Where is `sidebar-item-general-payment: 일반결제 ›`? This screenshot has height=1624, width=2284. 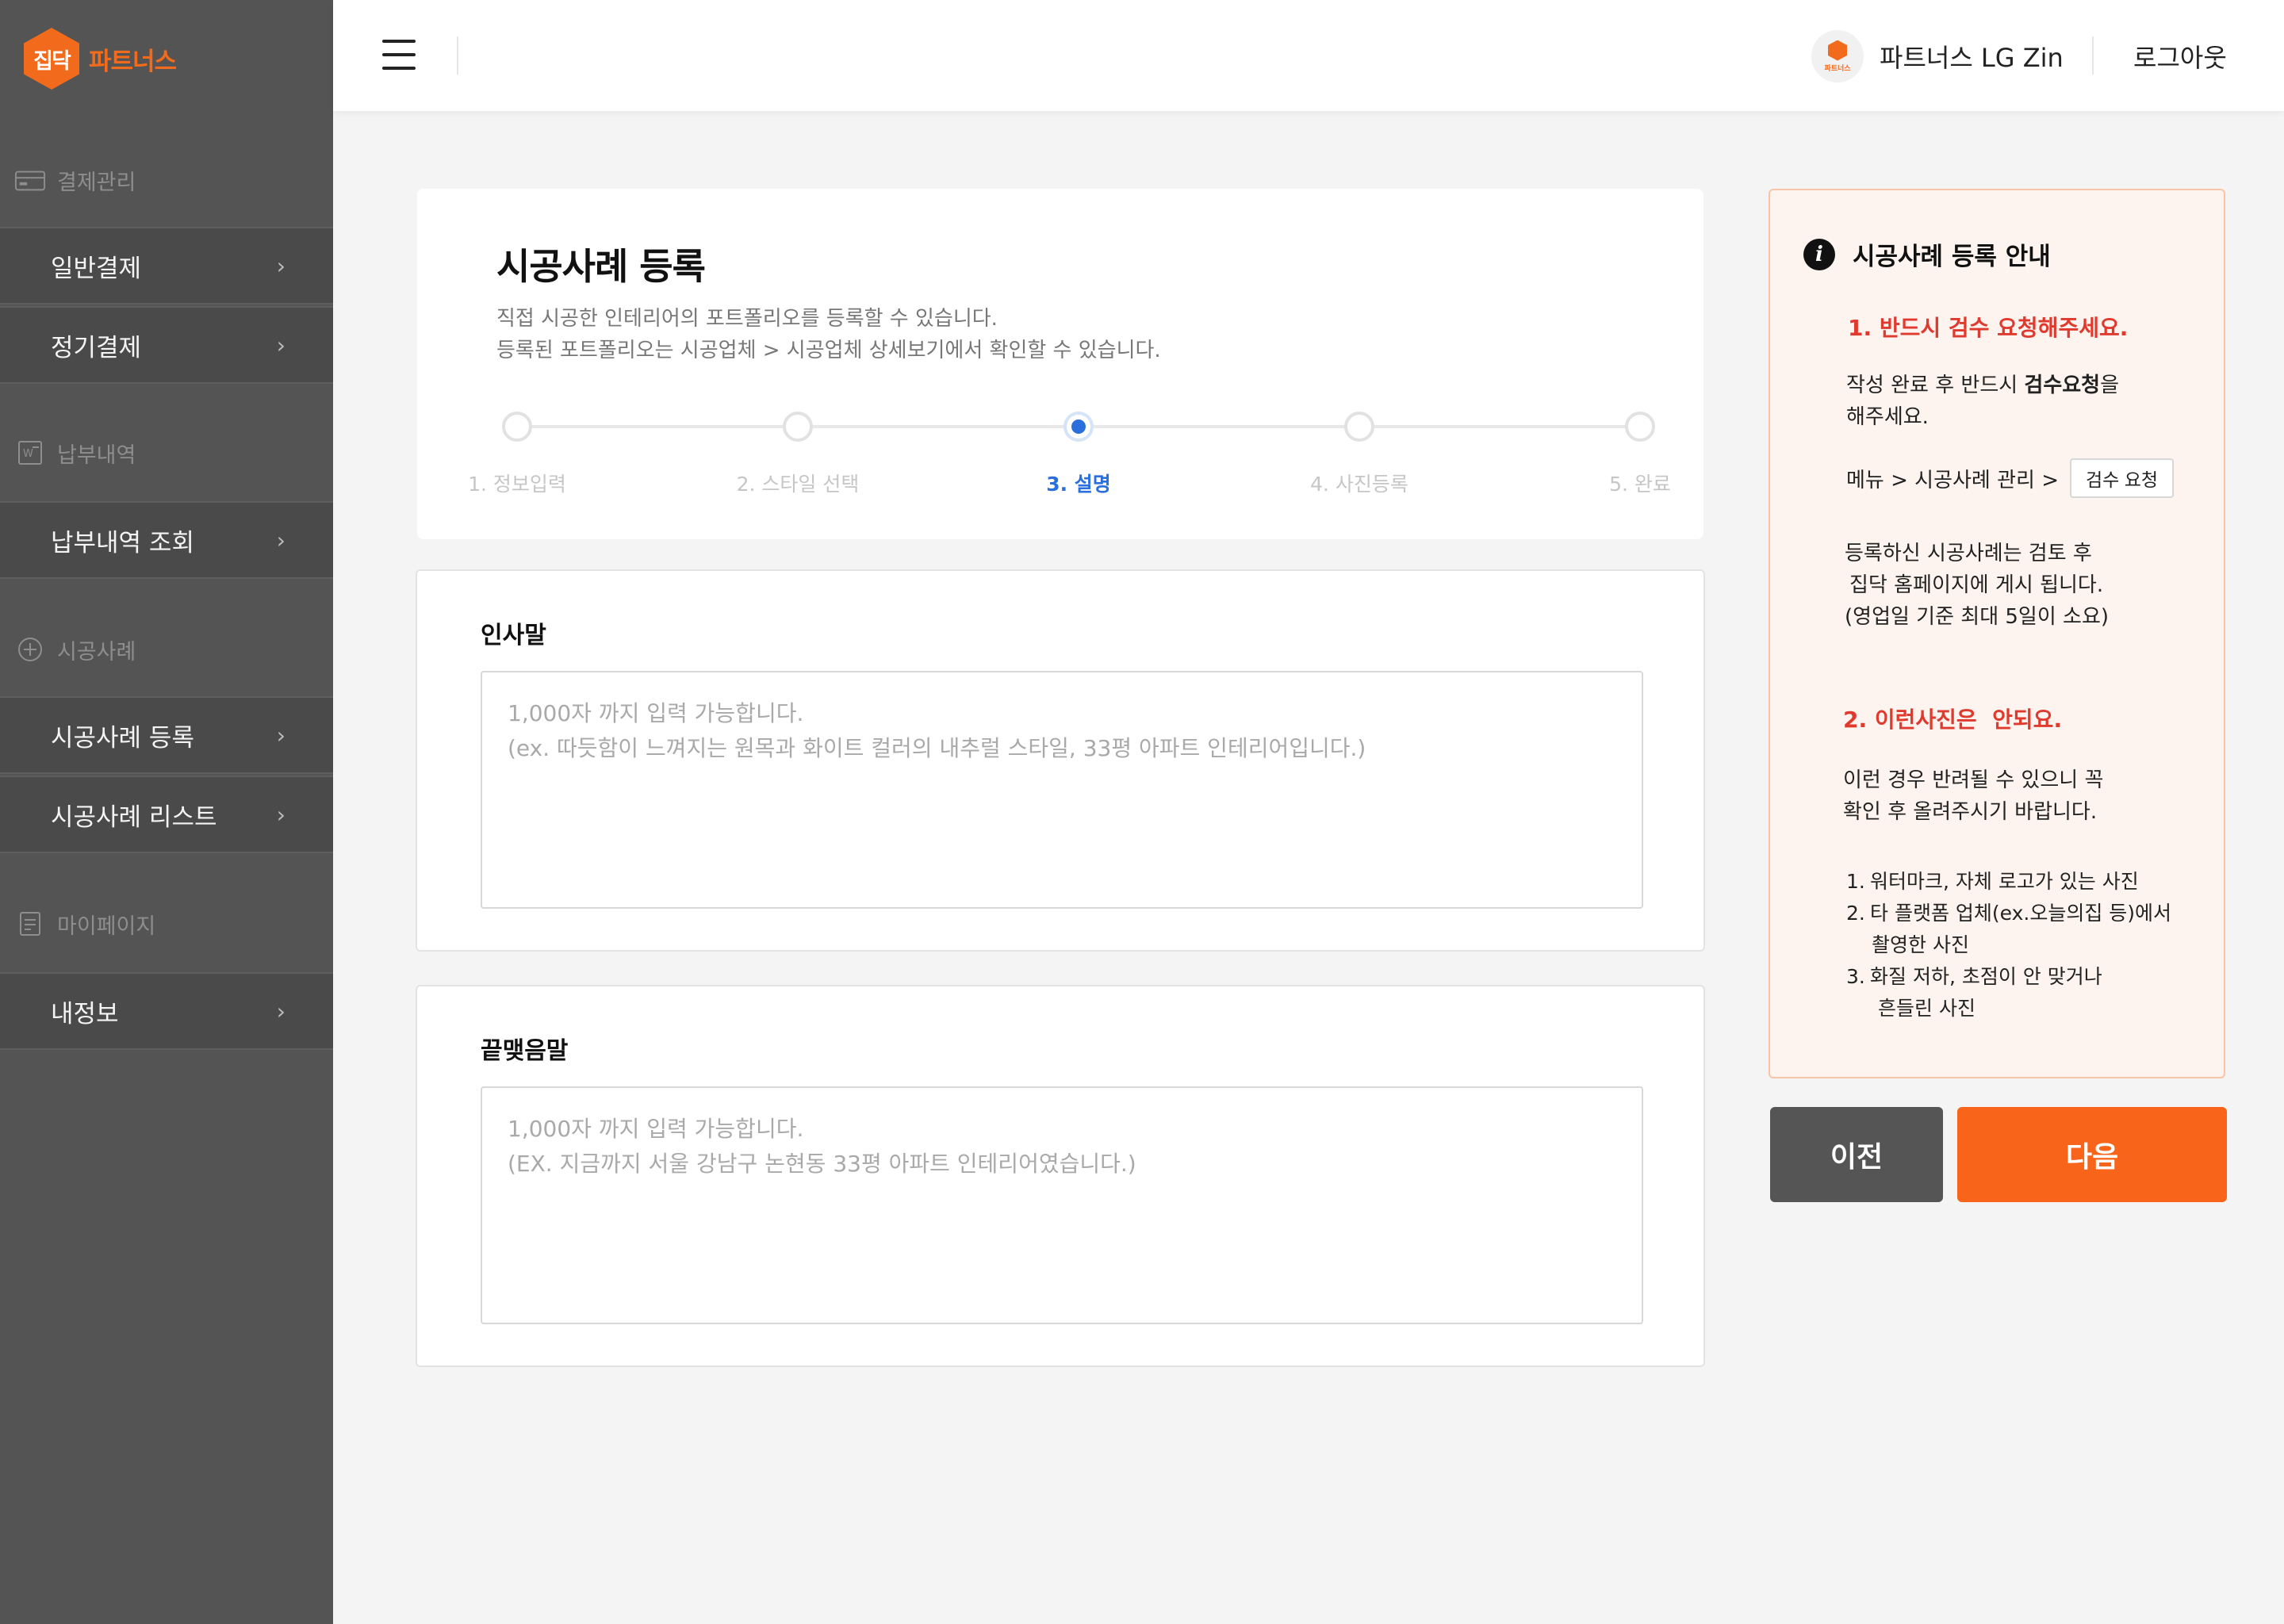
sidebar-item-general-payment: 일반결제 › is located at coordinates (166, 265).